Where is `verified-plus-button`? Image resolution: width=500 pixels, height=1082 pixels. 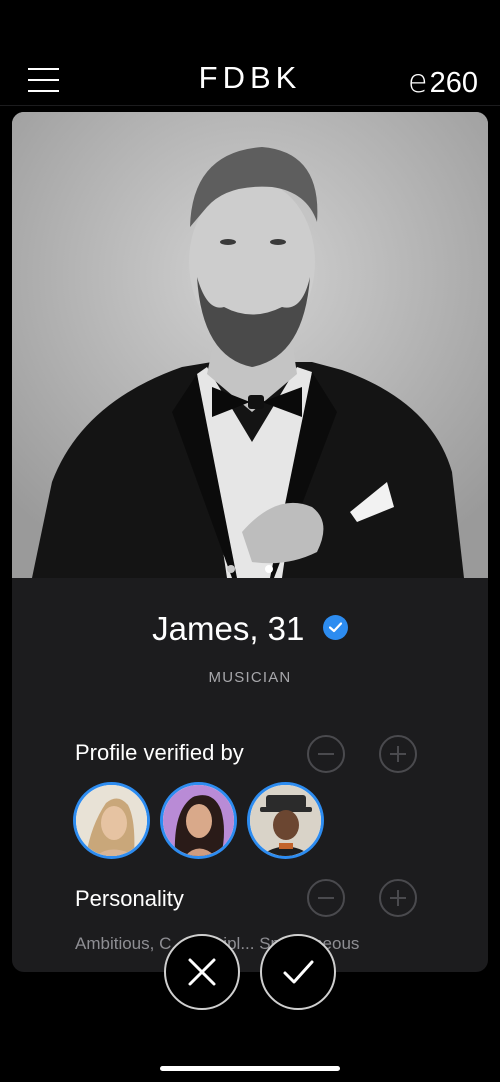
verified-plus-button is located at coordinates (398, 754).